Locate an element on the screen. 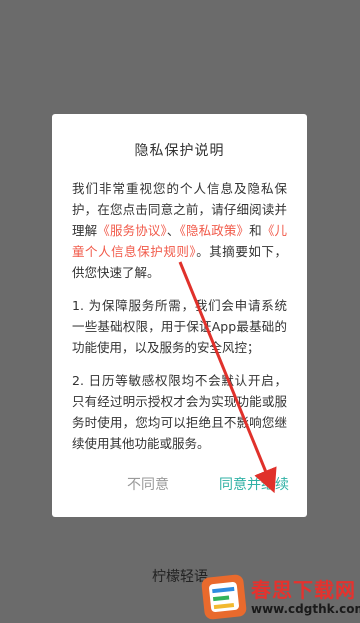  watermark: 春思下载网 www.cdgthk.com is located at coordinates (280, 597).